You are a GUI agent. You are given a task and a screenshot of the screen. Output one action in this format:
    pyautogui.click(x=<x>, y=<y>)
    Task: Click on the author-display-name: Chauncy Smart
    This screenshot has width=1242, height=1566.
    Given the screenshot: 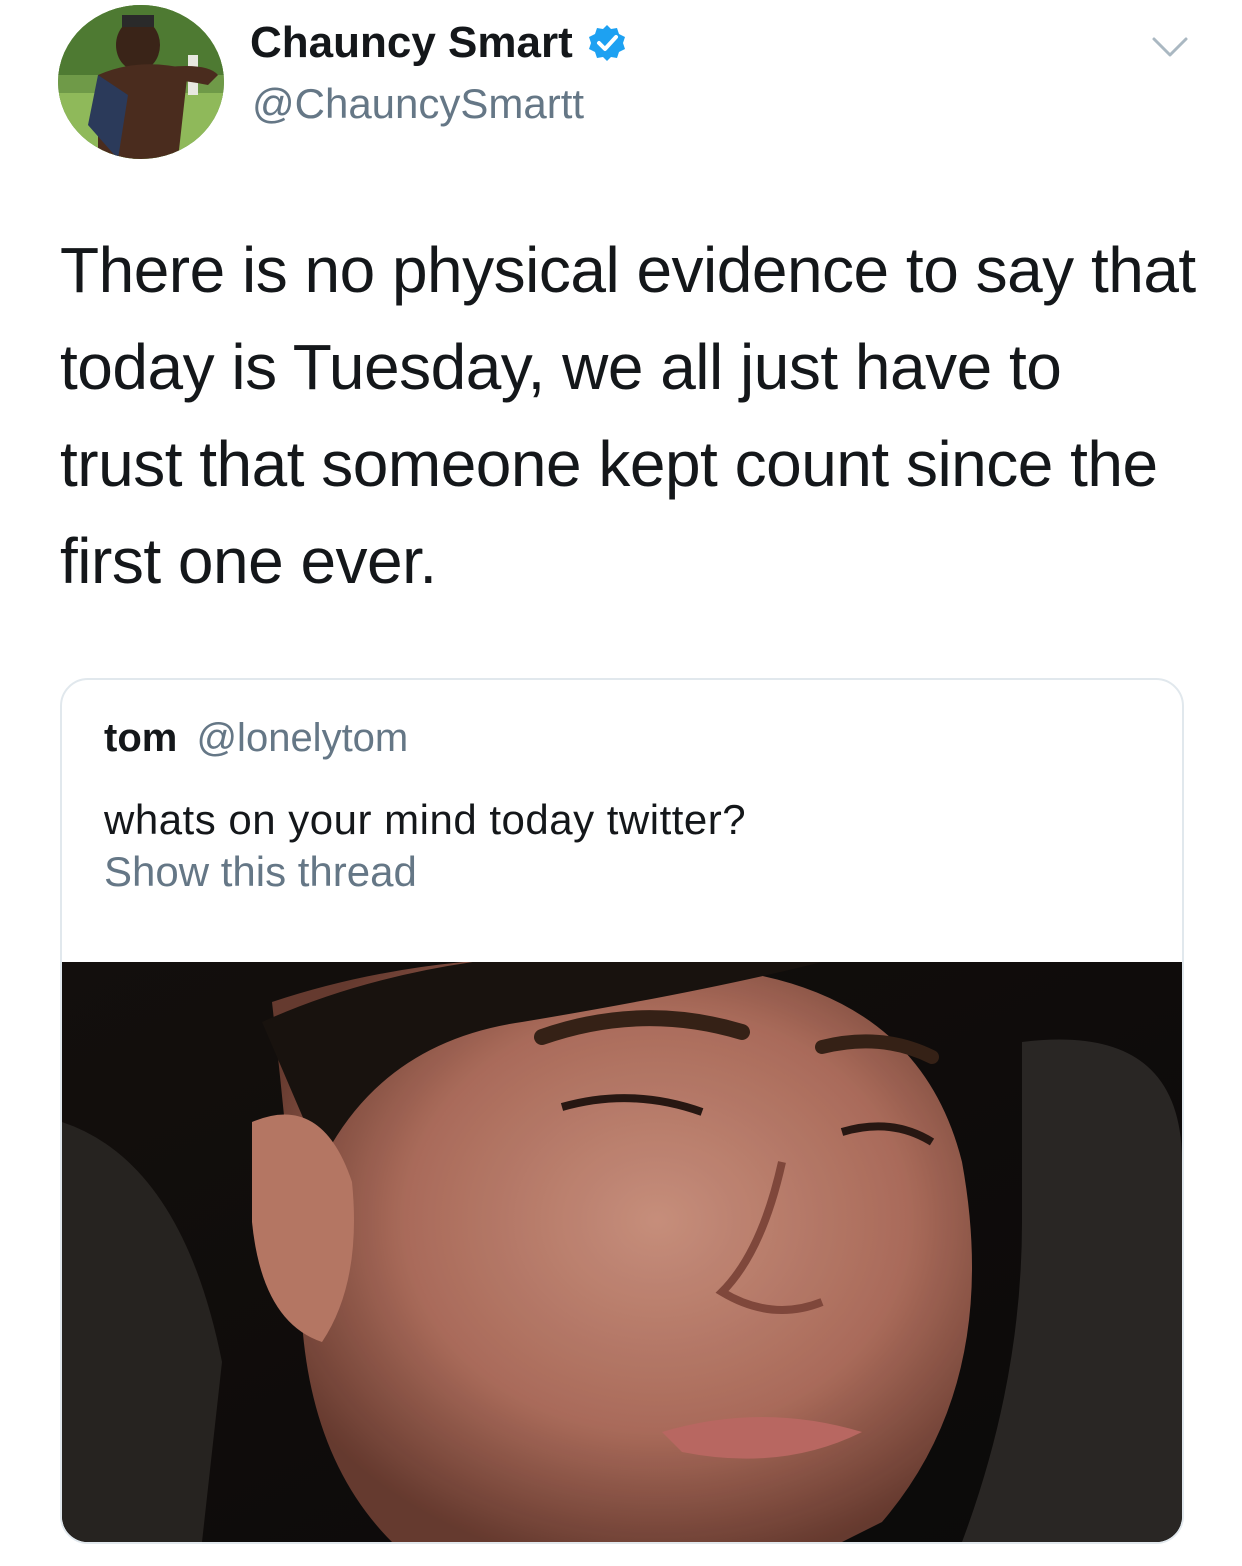 What is the action you would take?
    pyautogui.click(x=438, y=43)
    